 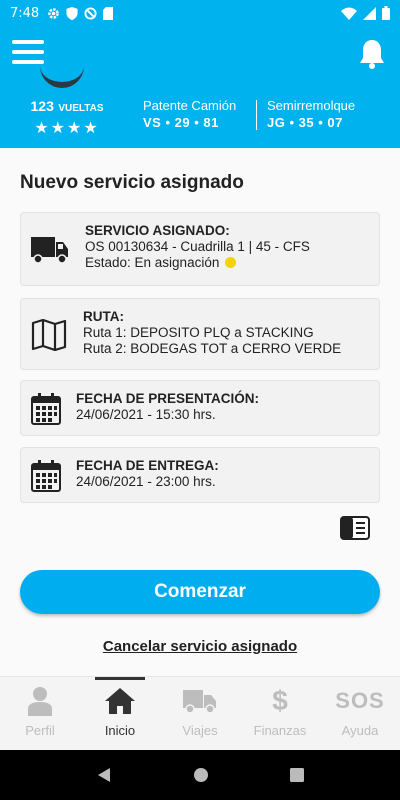 I want to click on servicio-label: SERVICIO ASIGNADO:, so click(x=157, y=230).